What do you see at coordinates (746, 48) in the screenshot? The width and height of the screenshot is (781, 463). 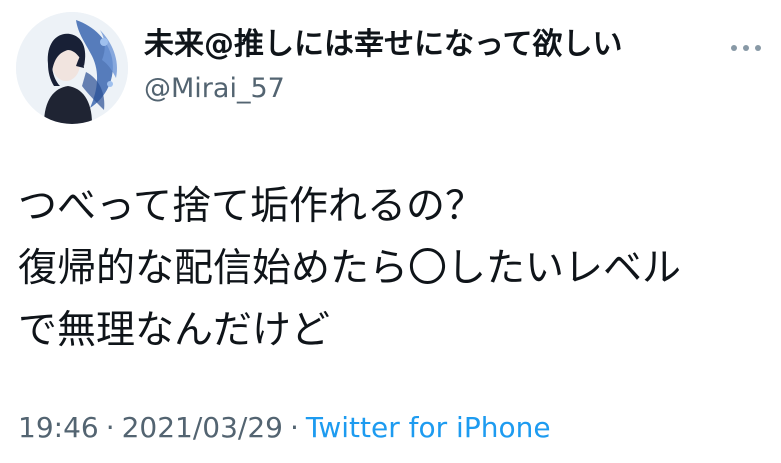 I see `more-options-icon` at bounding box center [746, 48].